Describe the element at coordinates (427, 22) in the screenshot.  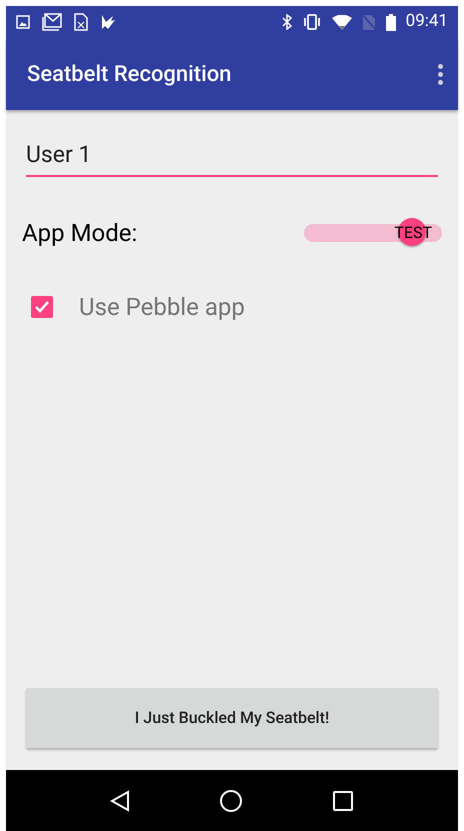
I see `clock-time: 09:41` at that location.